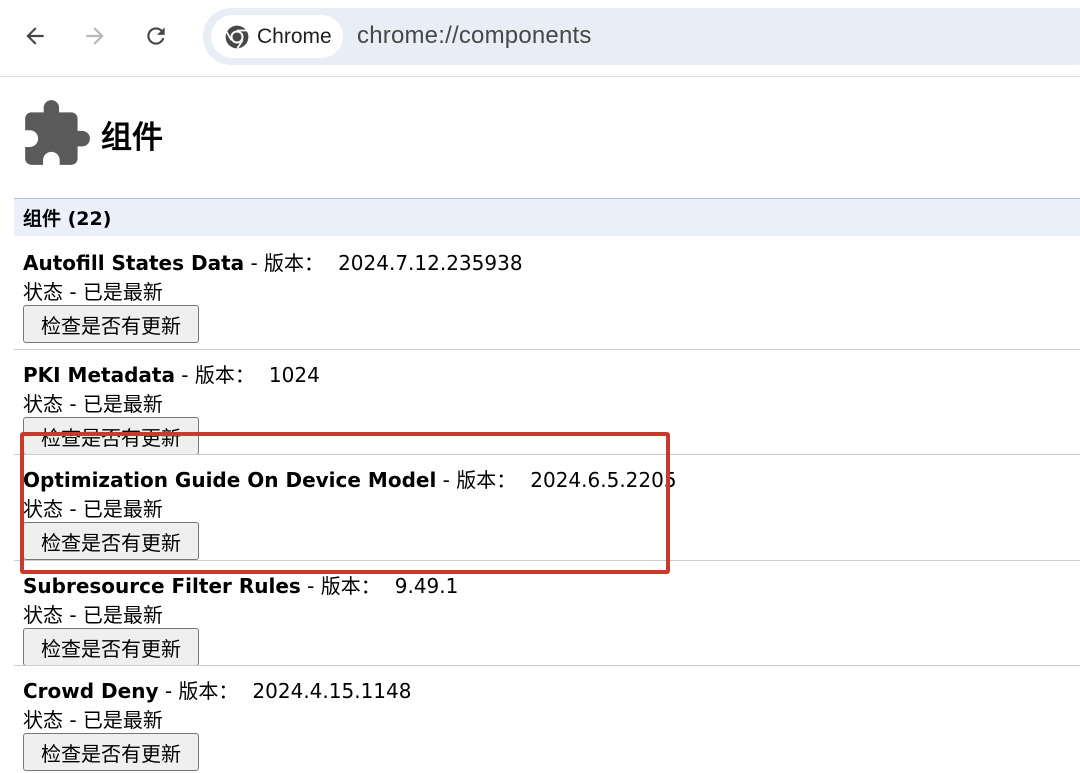  What do you see at coordinates (547, 217) in the screenshot?
I see `section-header: 组件 (22)` at bounding box center [547, 217].